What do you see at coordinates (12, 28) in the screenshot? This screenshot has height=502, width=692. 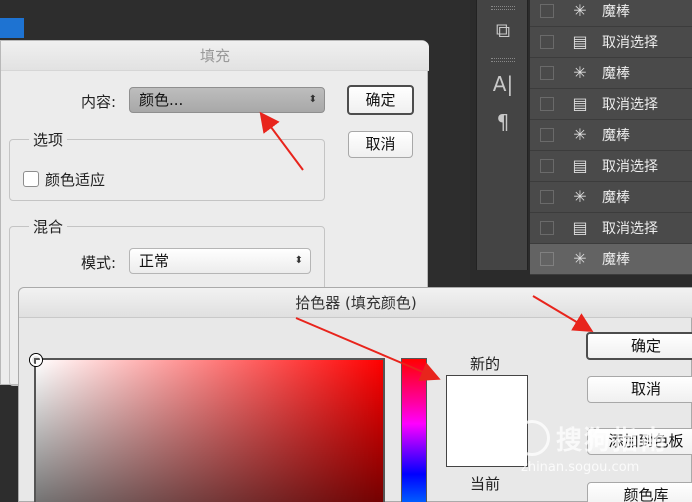 I see `selection-marker` at bounding box center [12, 28].